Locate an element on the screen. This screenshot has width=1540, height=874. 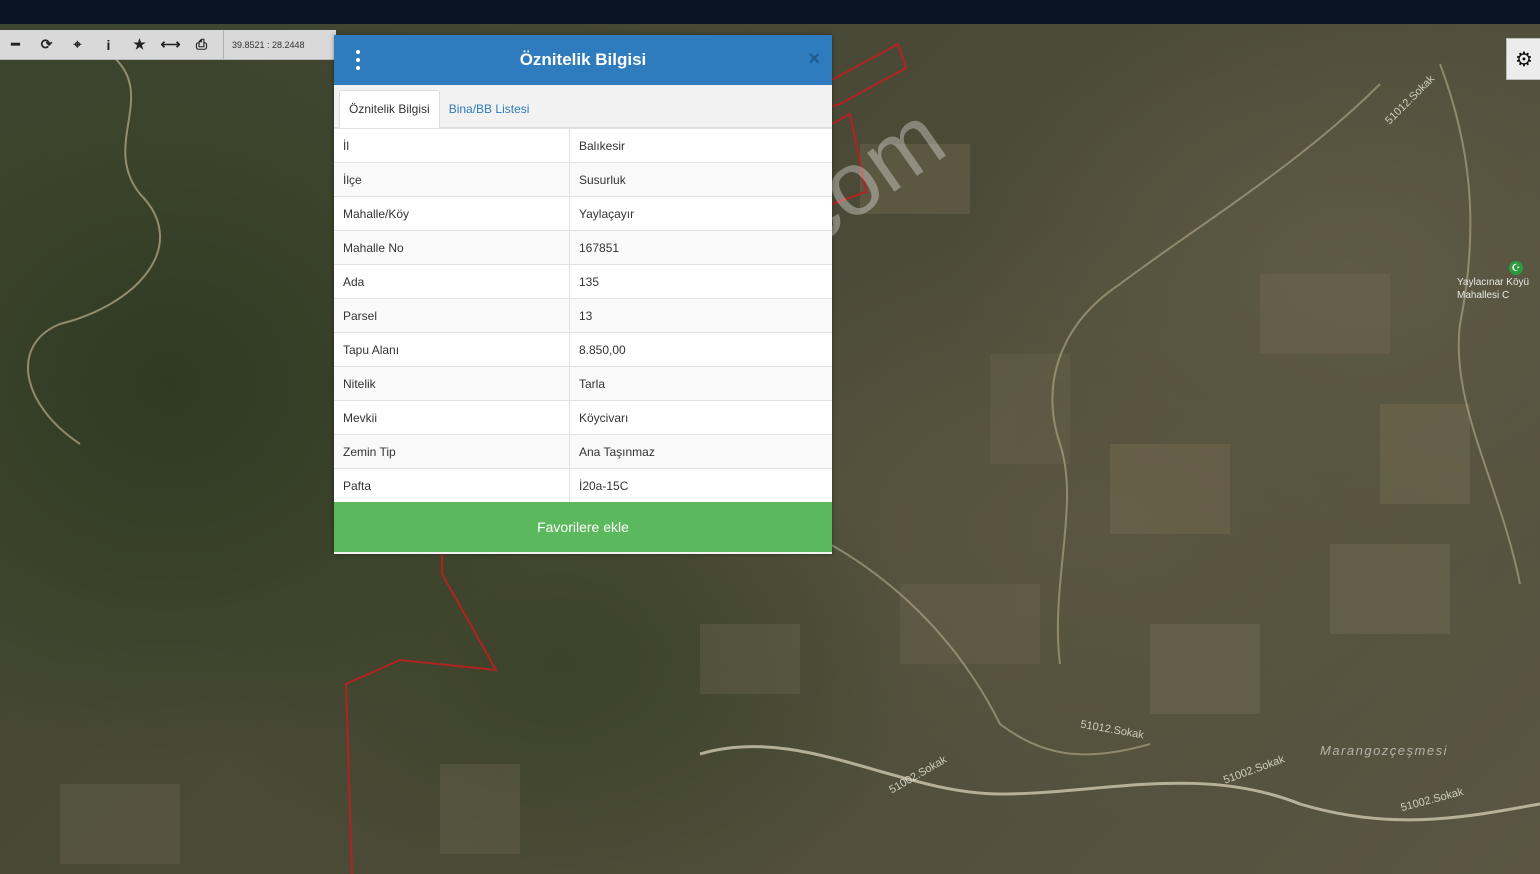
row-value: Susurluk is located at coordinates (700, 179).